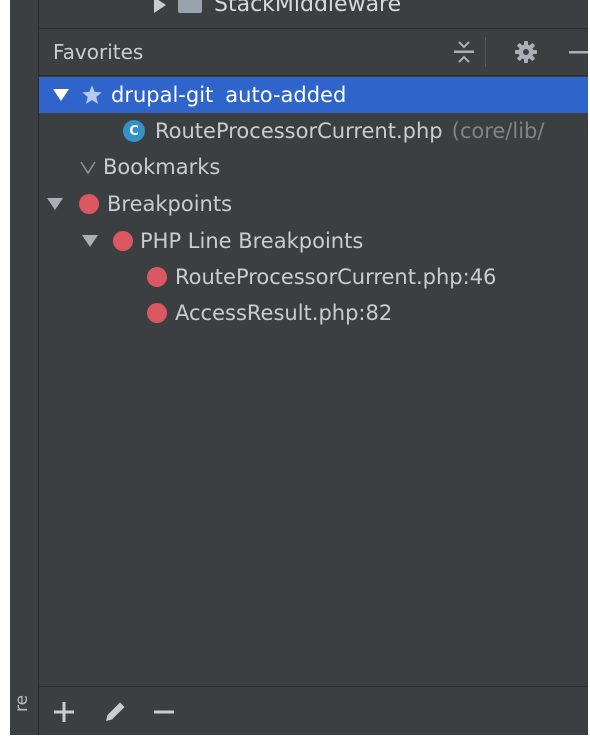 This screenshot has width=590, height=739. Describe the element at coordinates (134, 131) in the screenshot. I see `php-class-icon: C` at that location.